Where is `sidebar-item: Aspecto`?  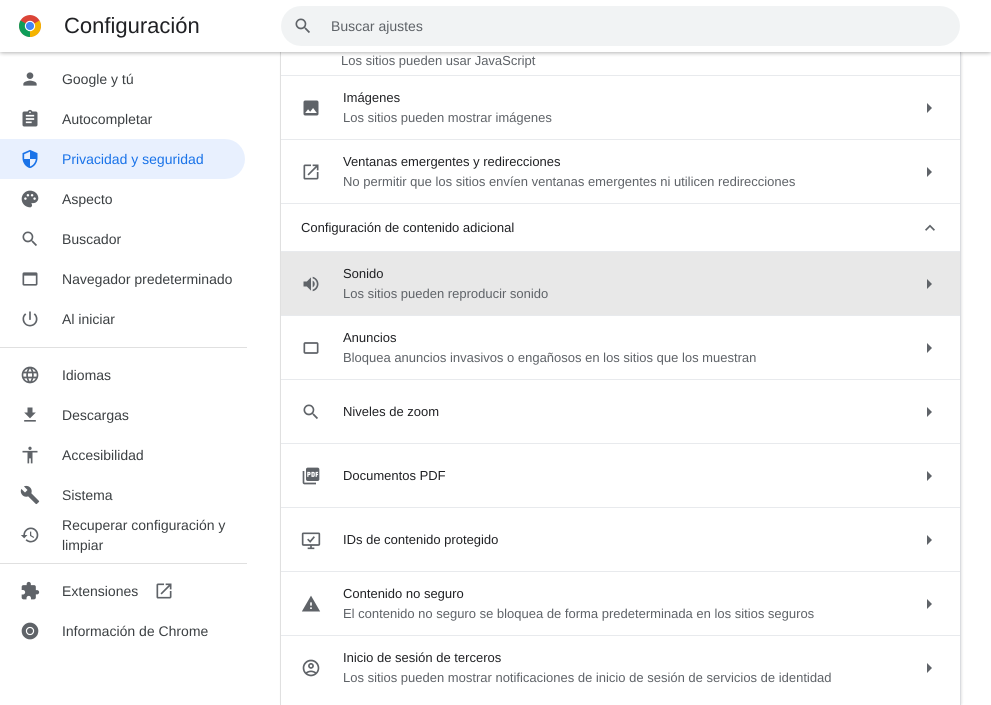 sidebar-item: Aspecto is located at coordinates (122, 199).